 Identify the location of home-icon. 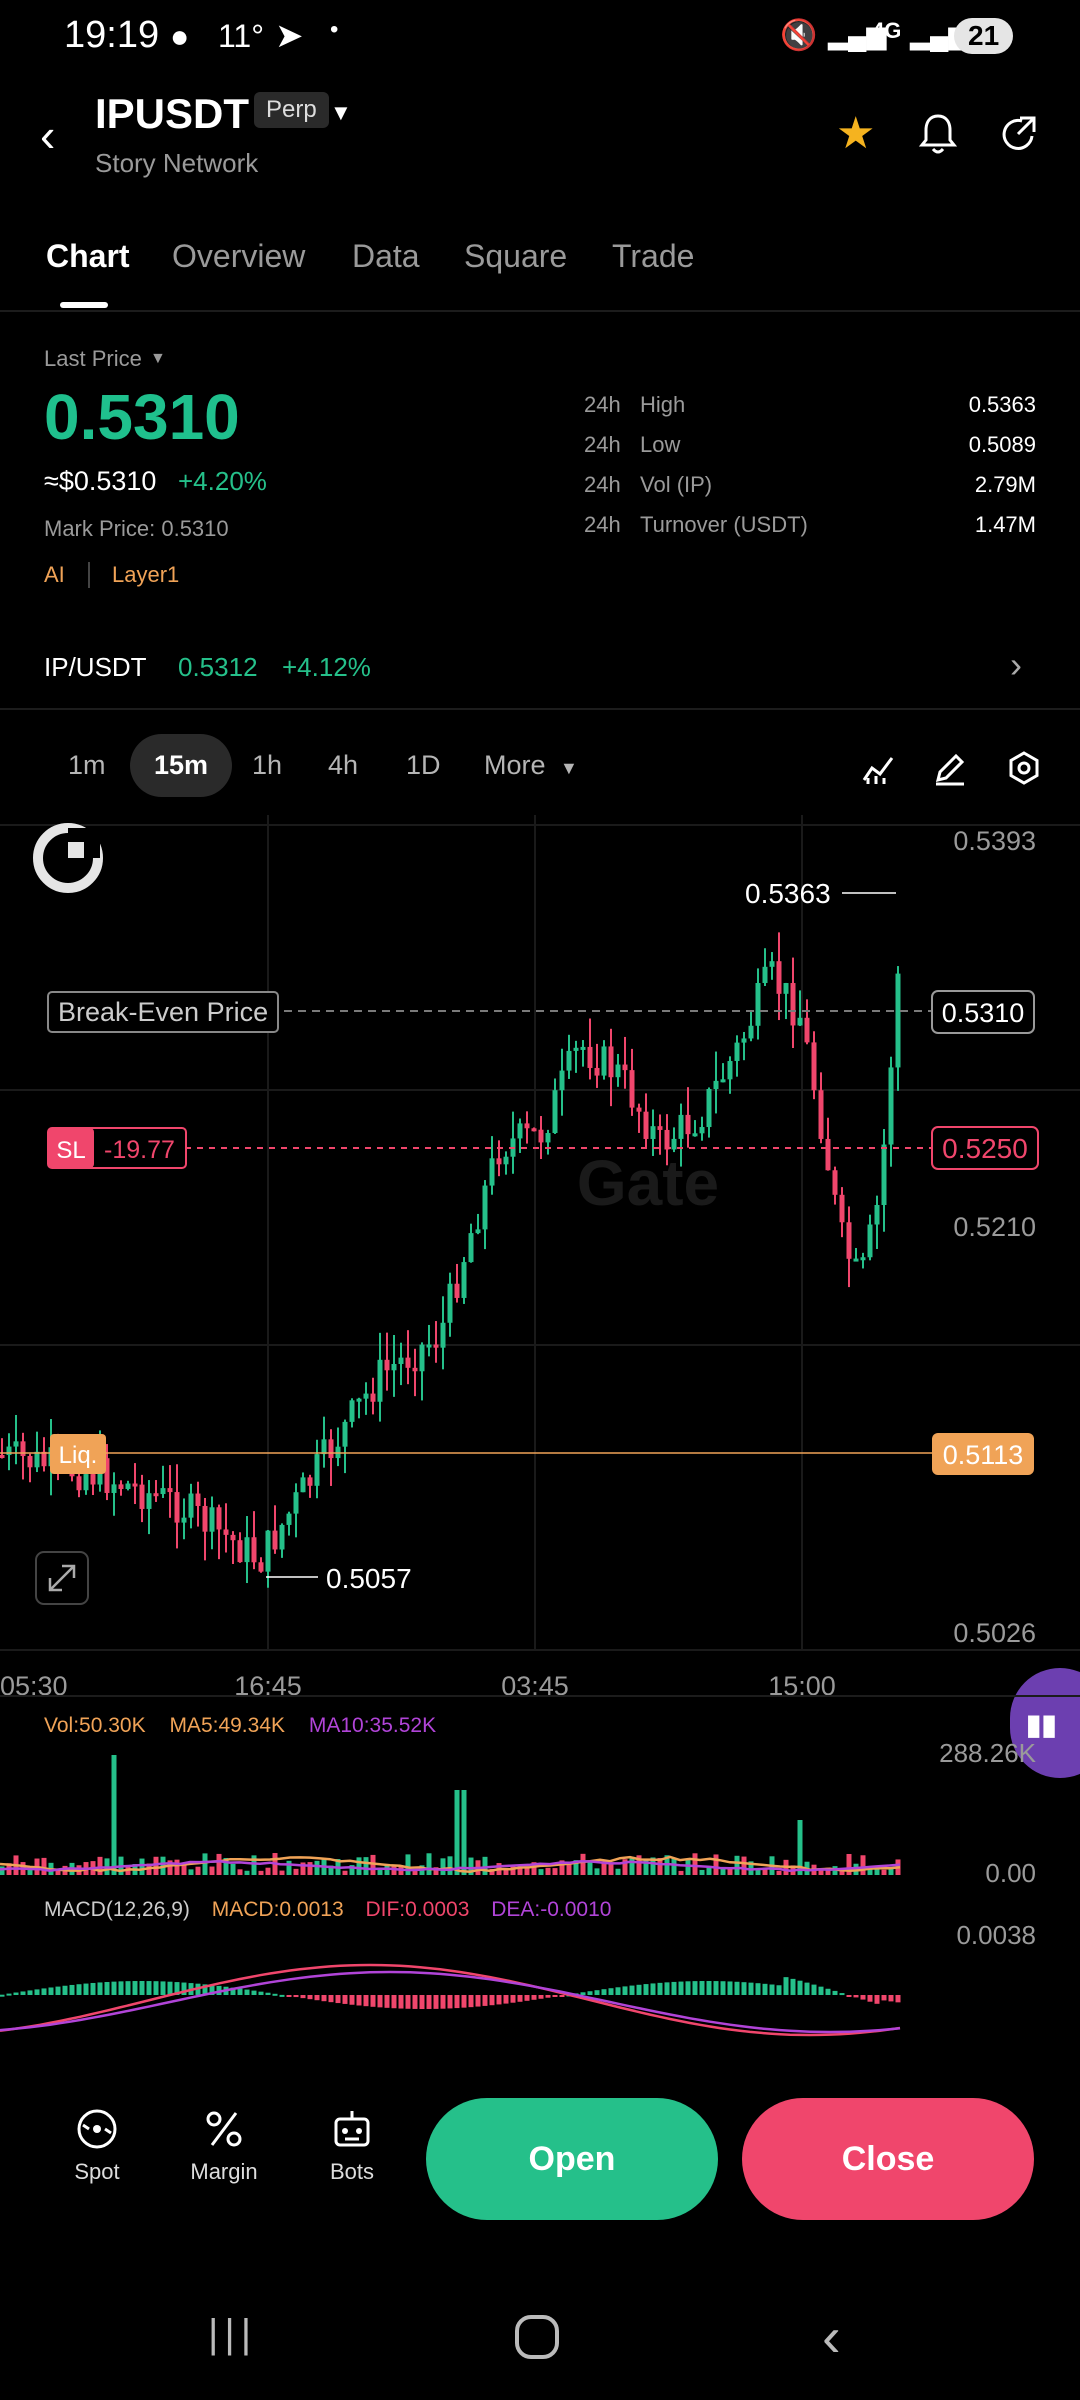
(537, 2337).